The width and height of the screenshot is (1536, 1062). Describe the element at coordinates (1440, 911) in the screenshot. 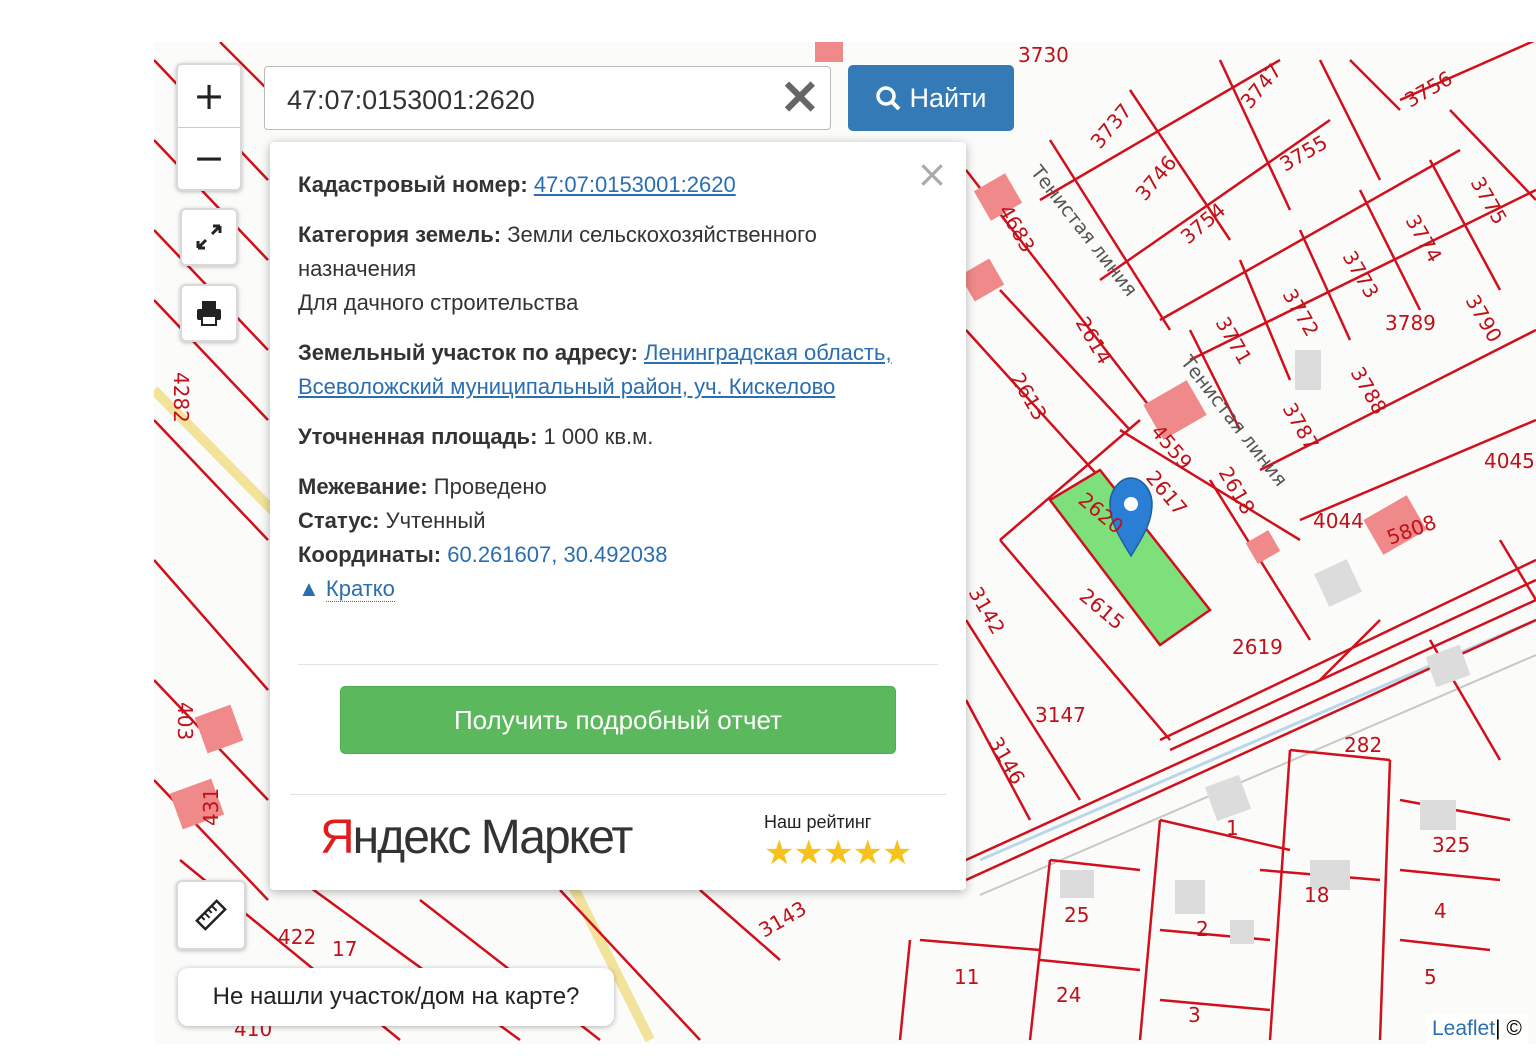

I see `parcel-number-label: 4` at that location.